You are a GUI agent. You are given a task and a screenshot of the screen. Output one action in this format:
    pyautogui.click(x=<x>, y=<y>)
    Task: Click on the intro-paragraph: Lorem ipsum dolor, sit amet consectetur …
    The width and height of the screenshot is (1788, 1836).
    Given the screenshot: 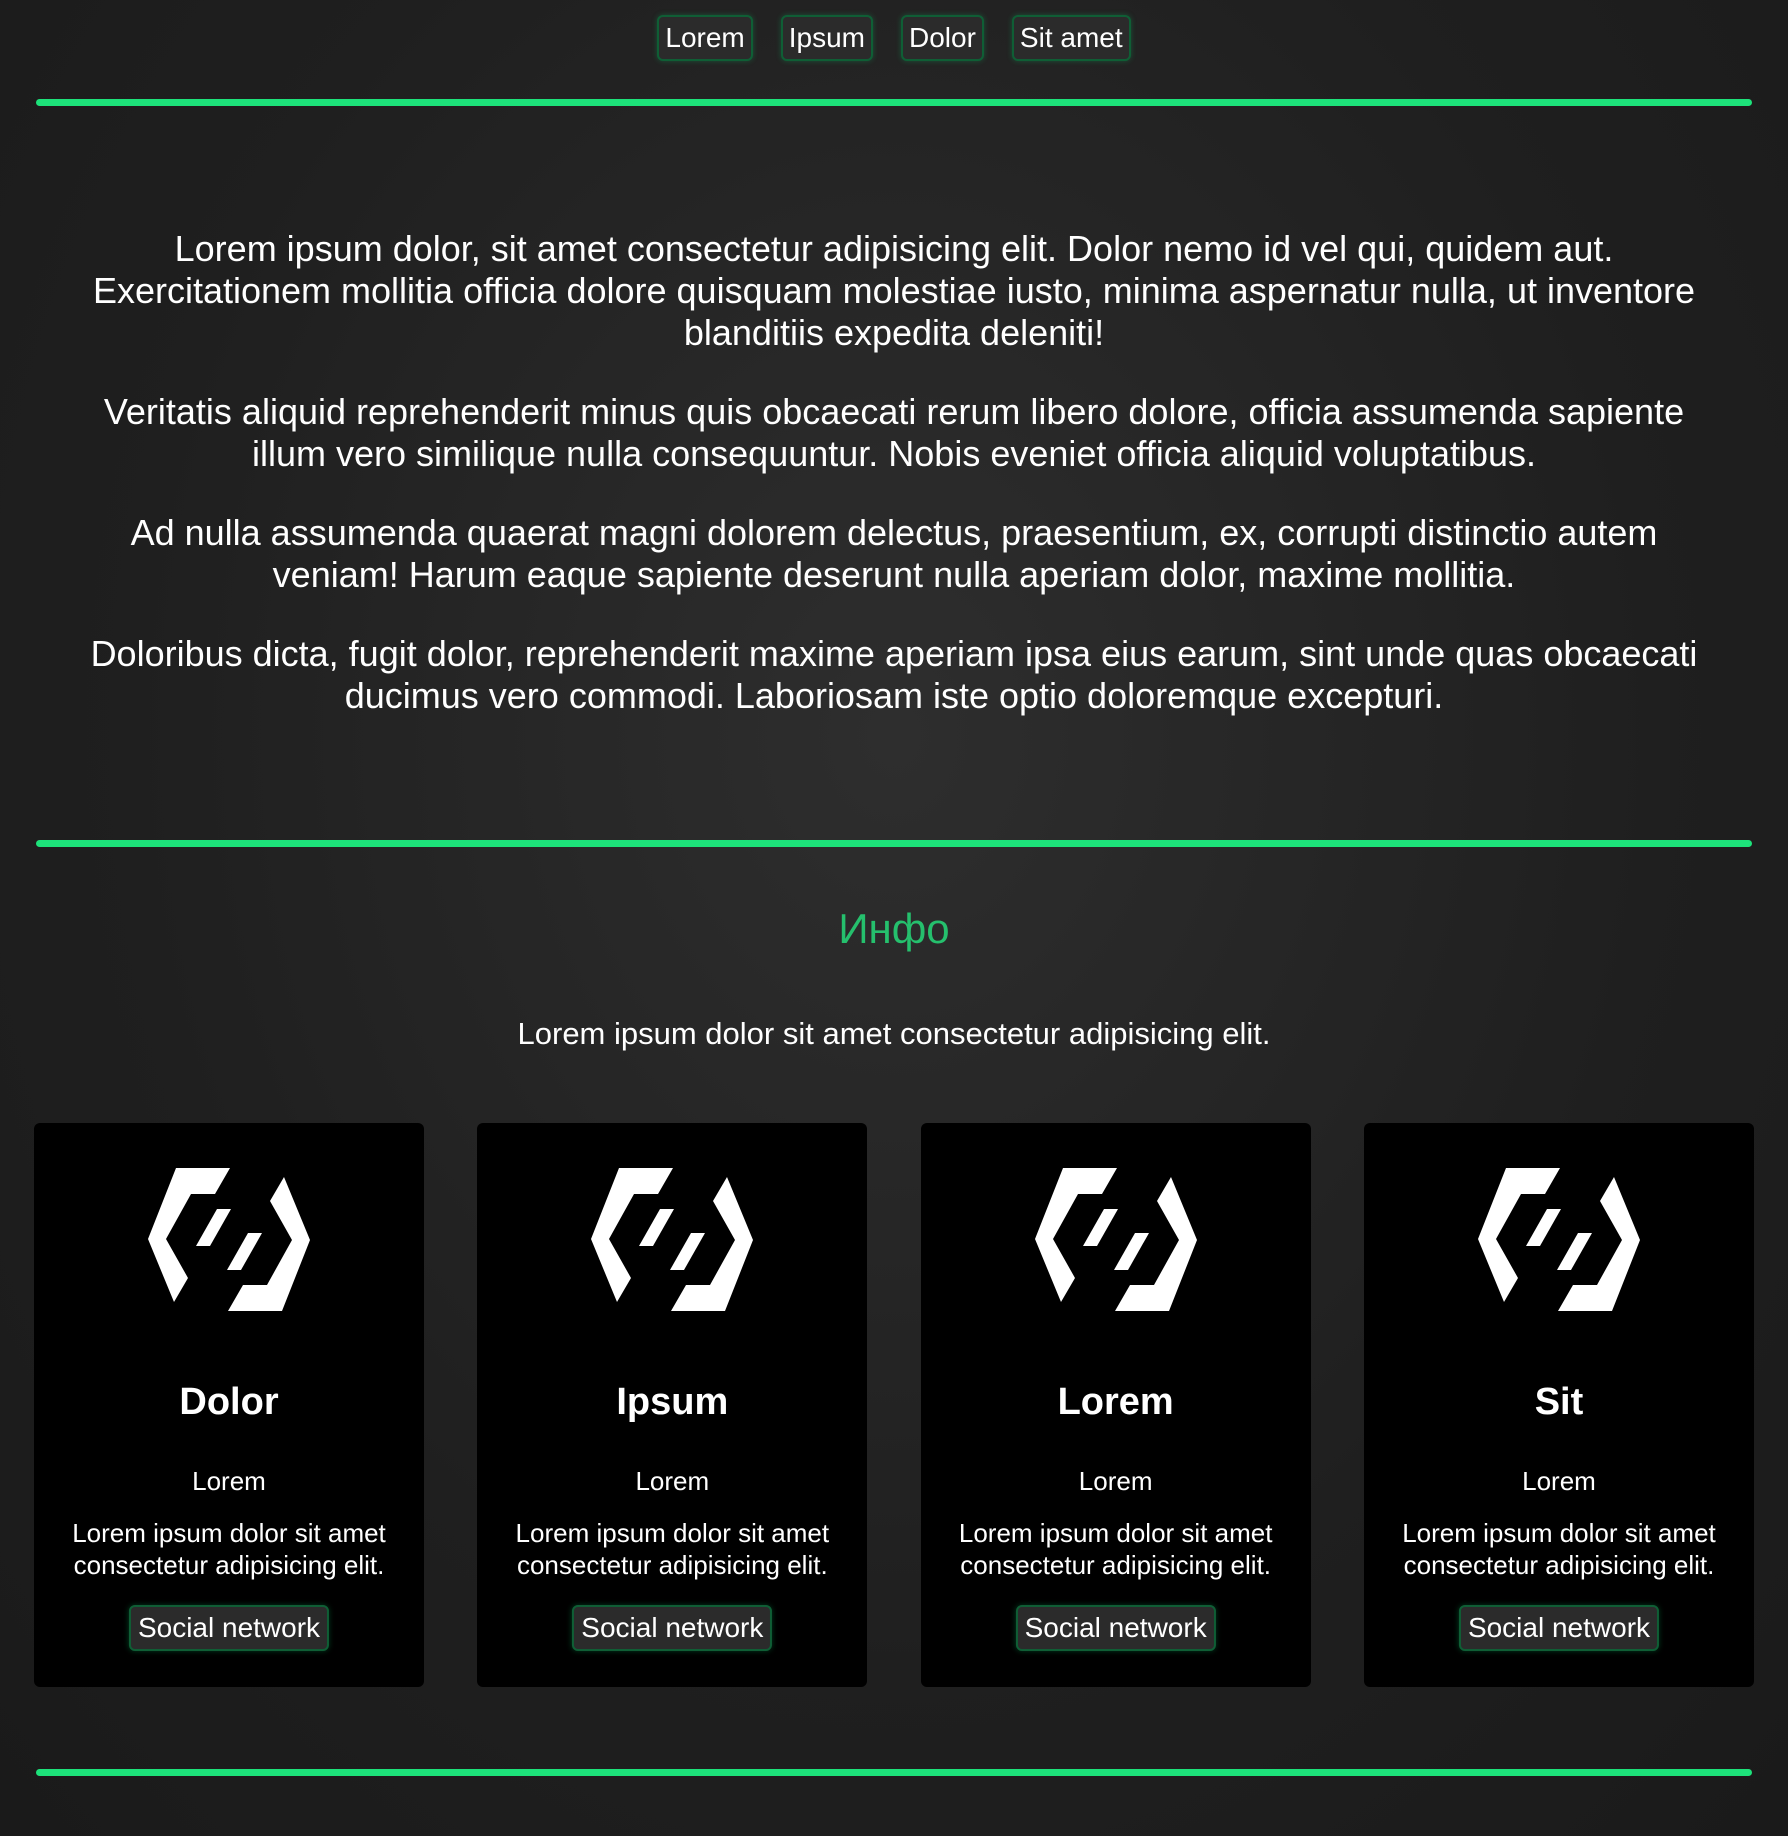 What is the action you would take?
    pyautogui.click(x=894, y=290)
    